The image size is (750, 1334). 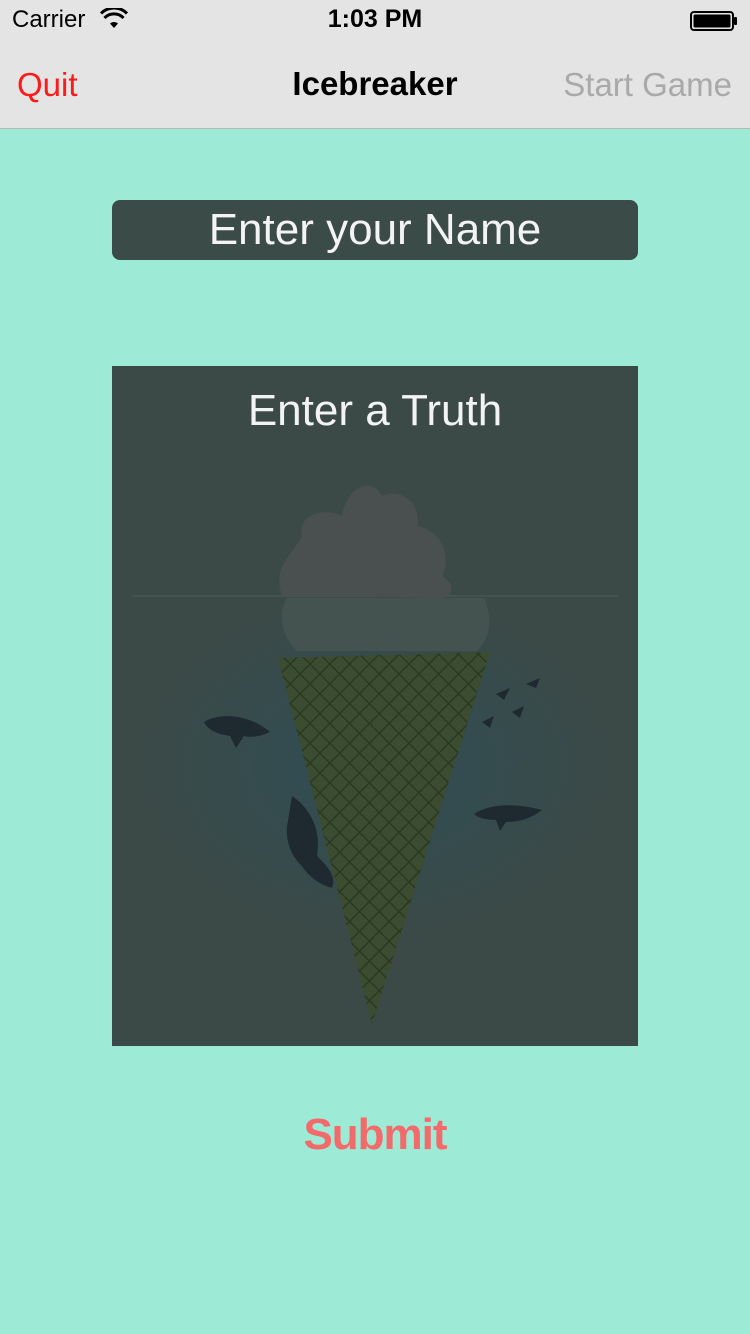 I want to click on navigation-bar: Quit Icebreaker Start Game, so click(x=375, y=84).